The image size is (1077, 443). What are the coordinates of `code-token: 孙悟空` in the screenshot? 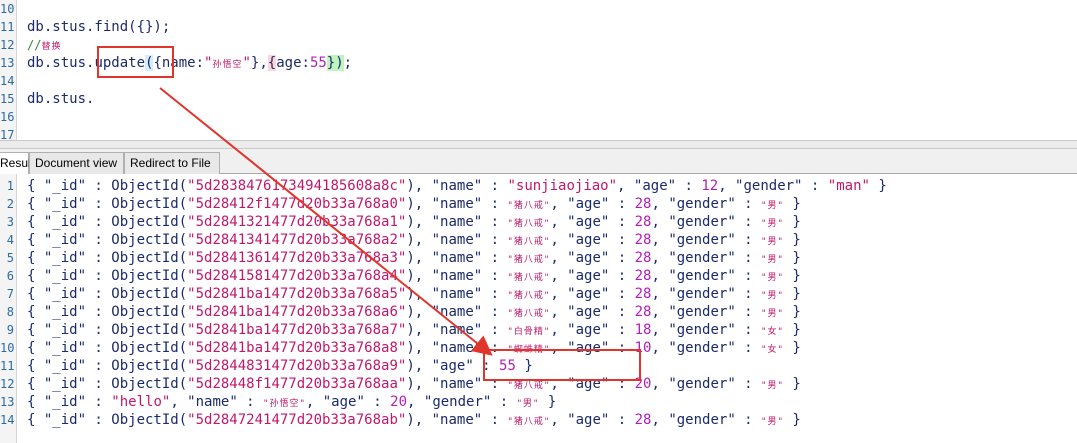 It's located at (227, 65).